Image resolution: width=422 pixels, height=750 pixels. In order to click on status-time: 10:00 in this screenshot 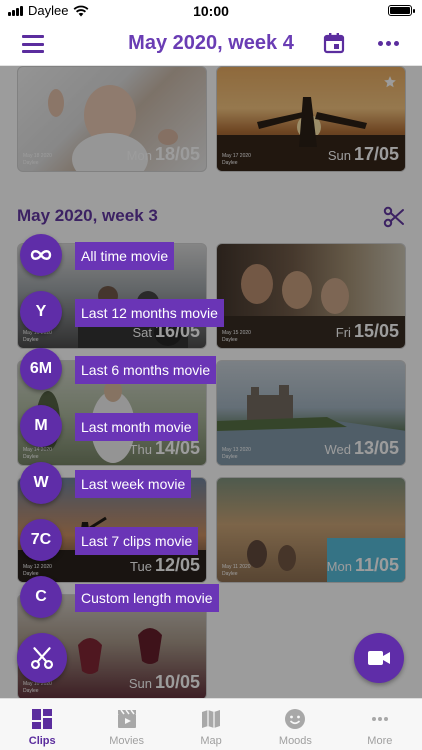, I will do `click(211, 11)`.